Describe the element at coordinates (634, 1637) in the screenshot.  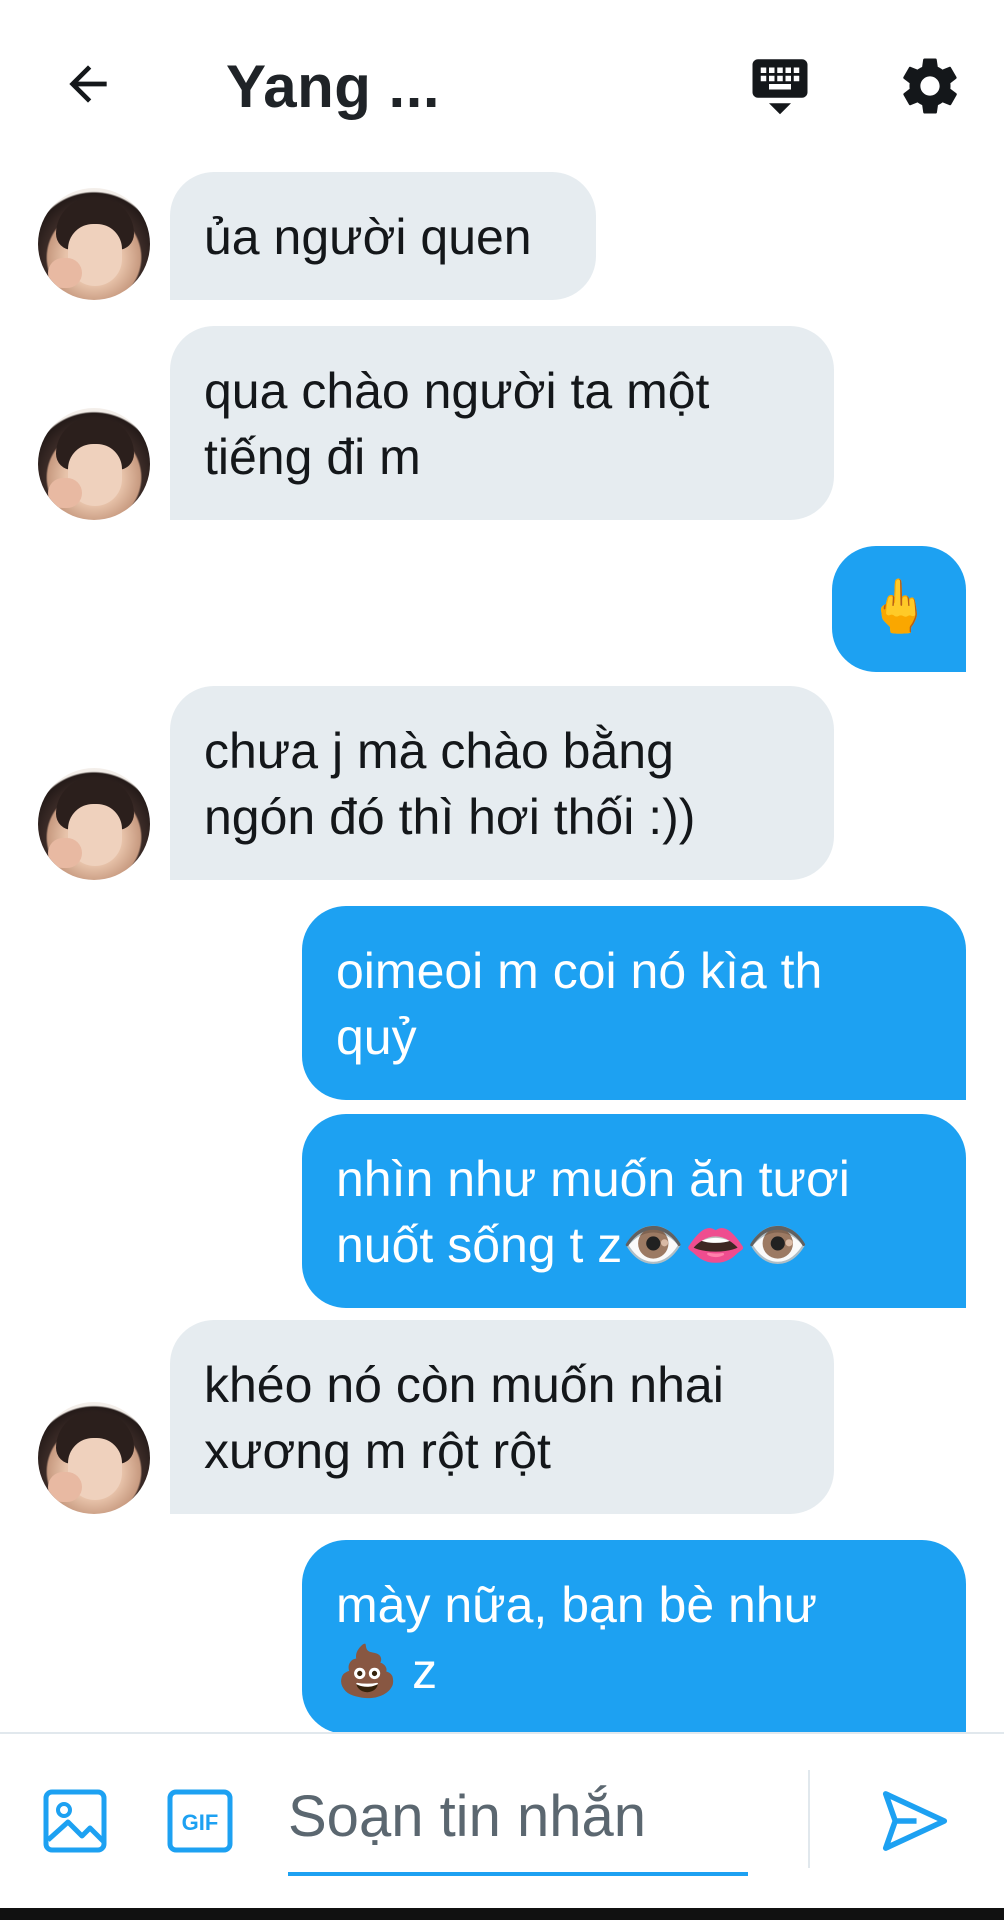
I see `message-bubble-outgoing: mày nữa, bạn bè như 💩 z` at that location.